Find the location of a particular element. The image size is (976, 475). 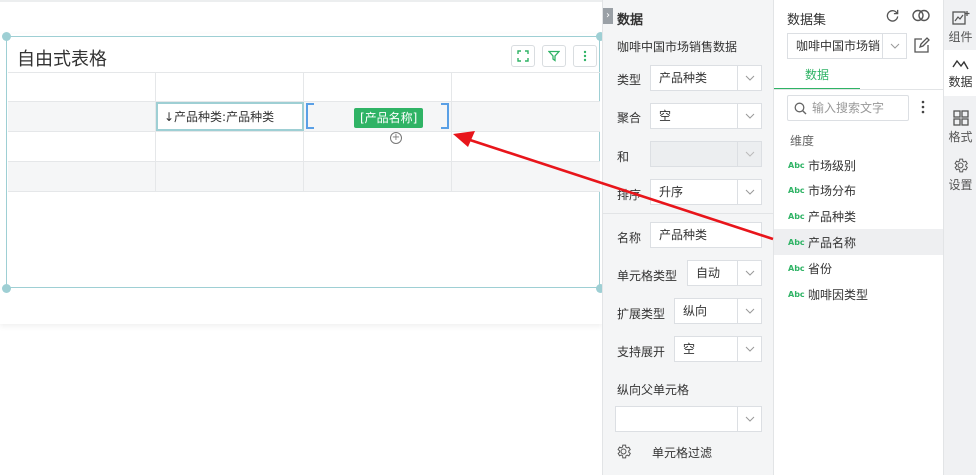

sidebar-item-label: 数据 is located at coordinates (960, 81).